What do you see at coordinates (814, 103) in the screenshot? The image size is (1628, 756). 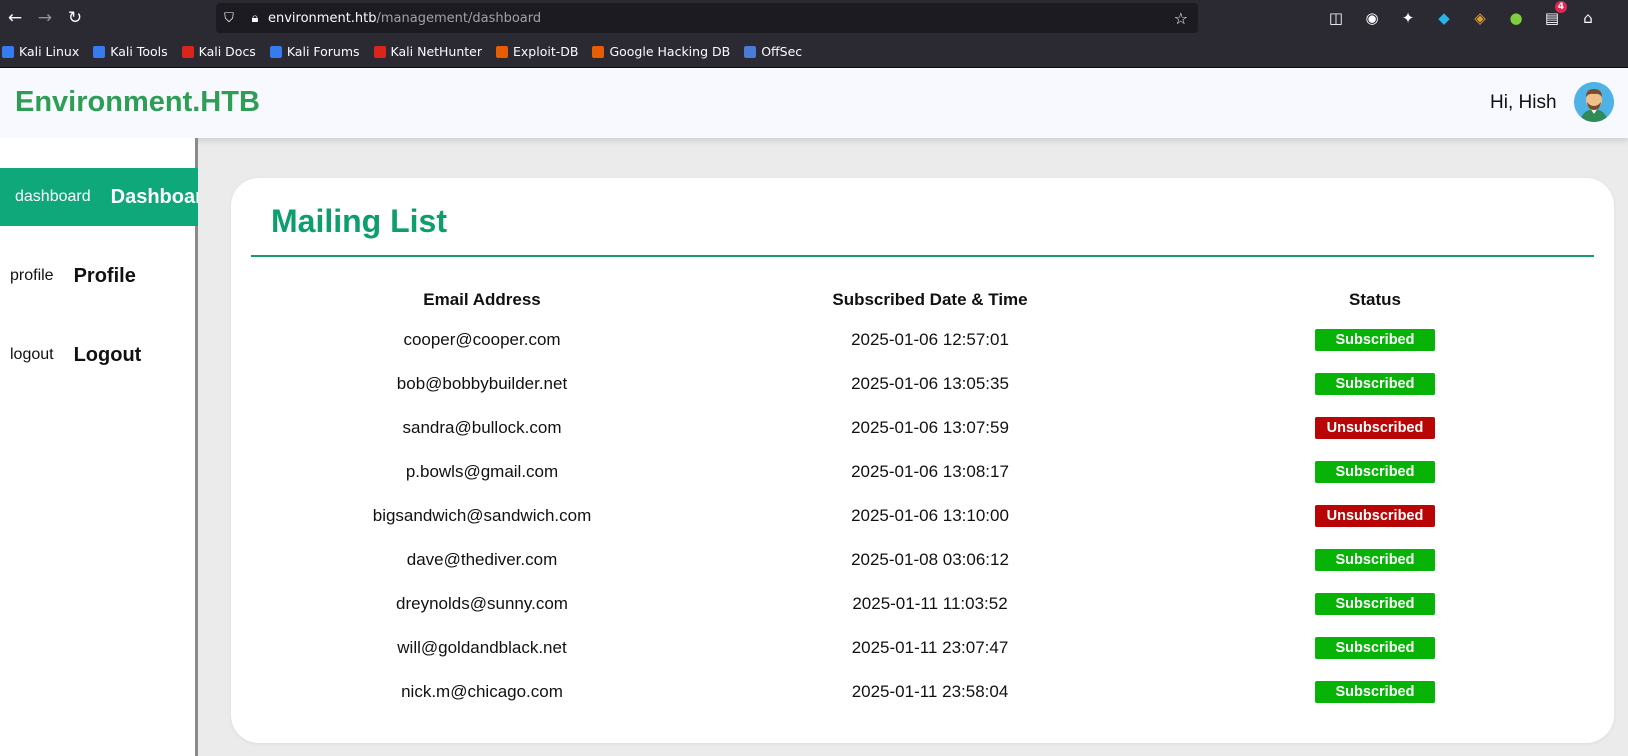 I see `app-header: Environment.HTB Hi, Hish` at bounding box center [814, 103].